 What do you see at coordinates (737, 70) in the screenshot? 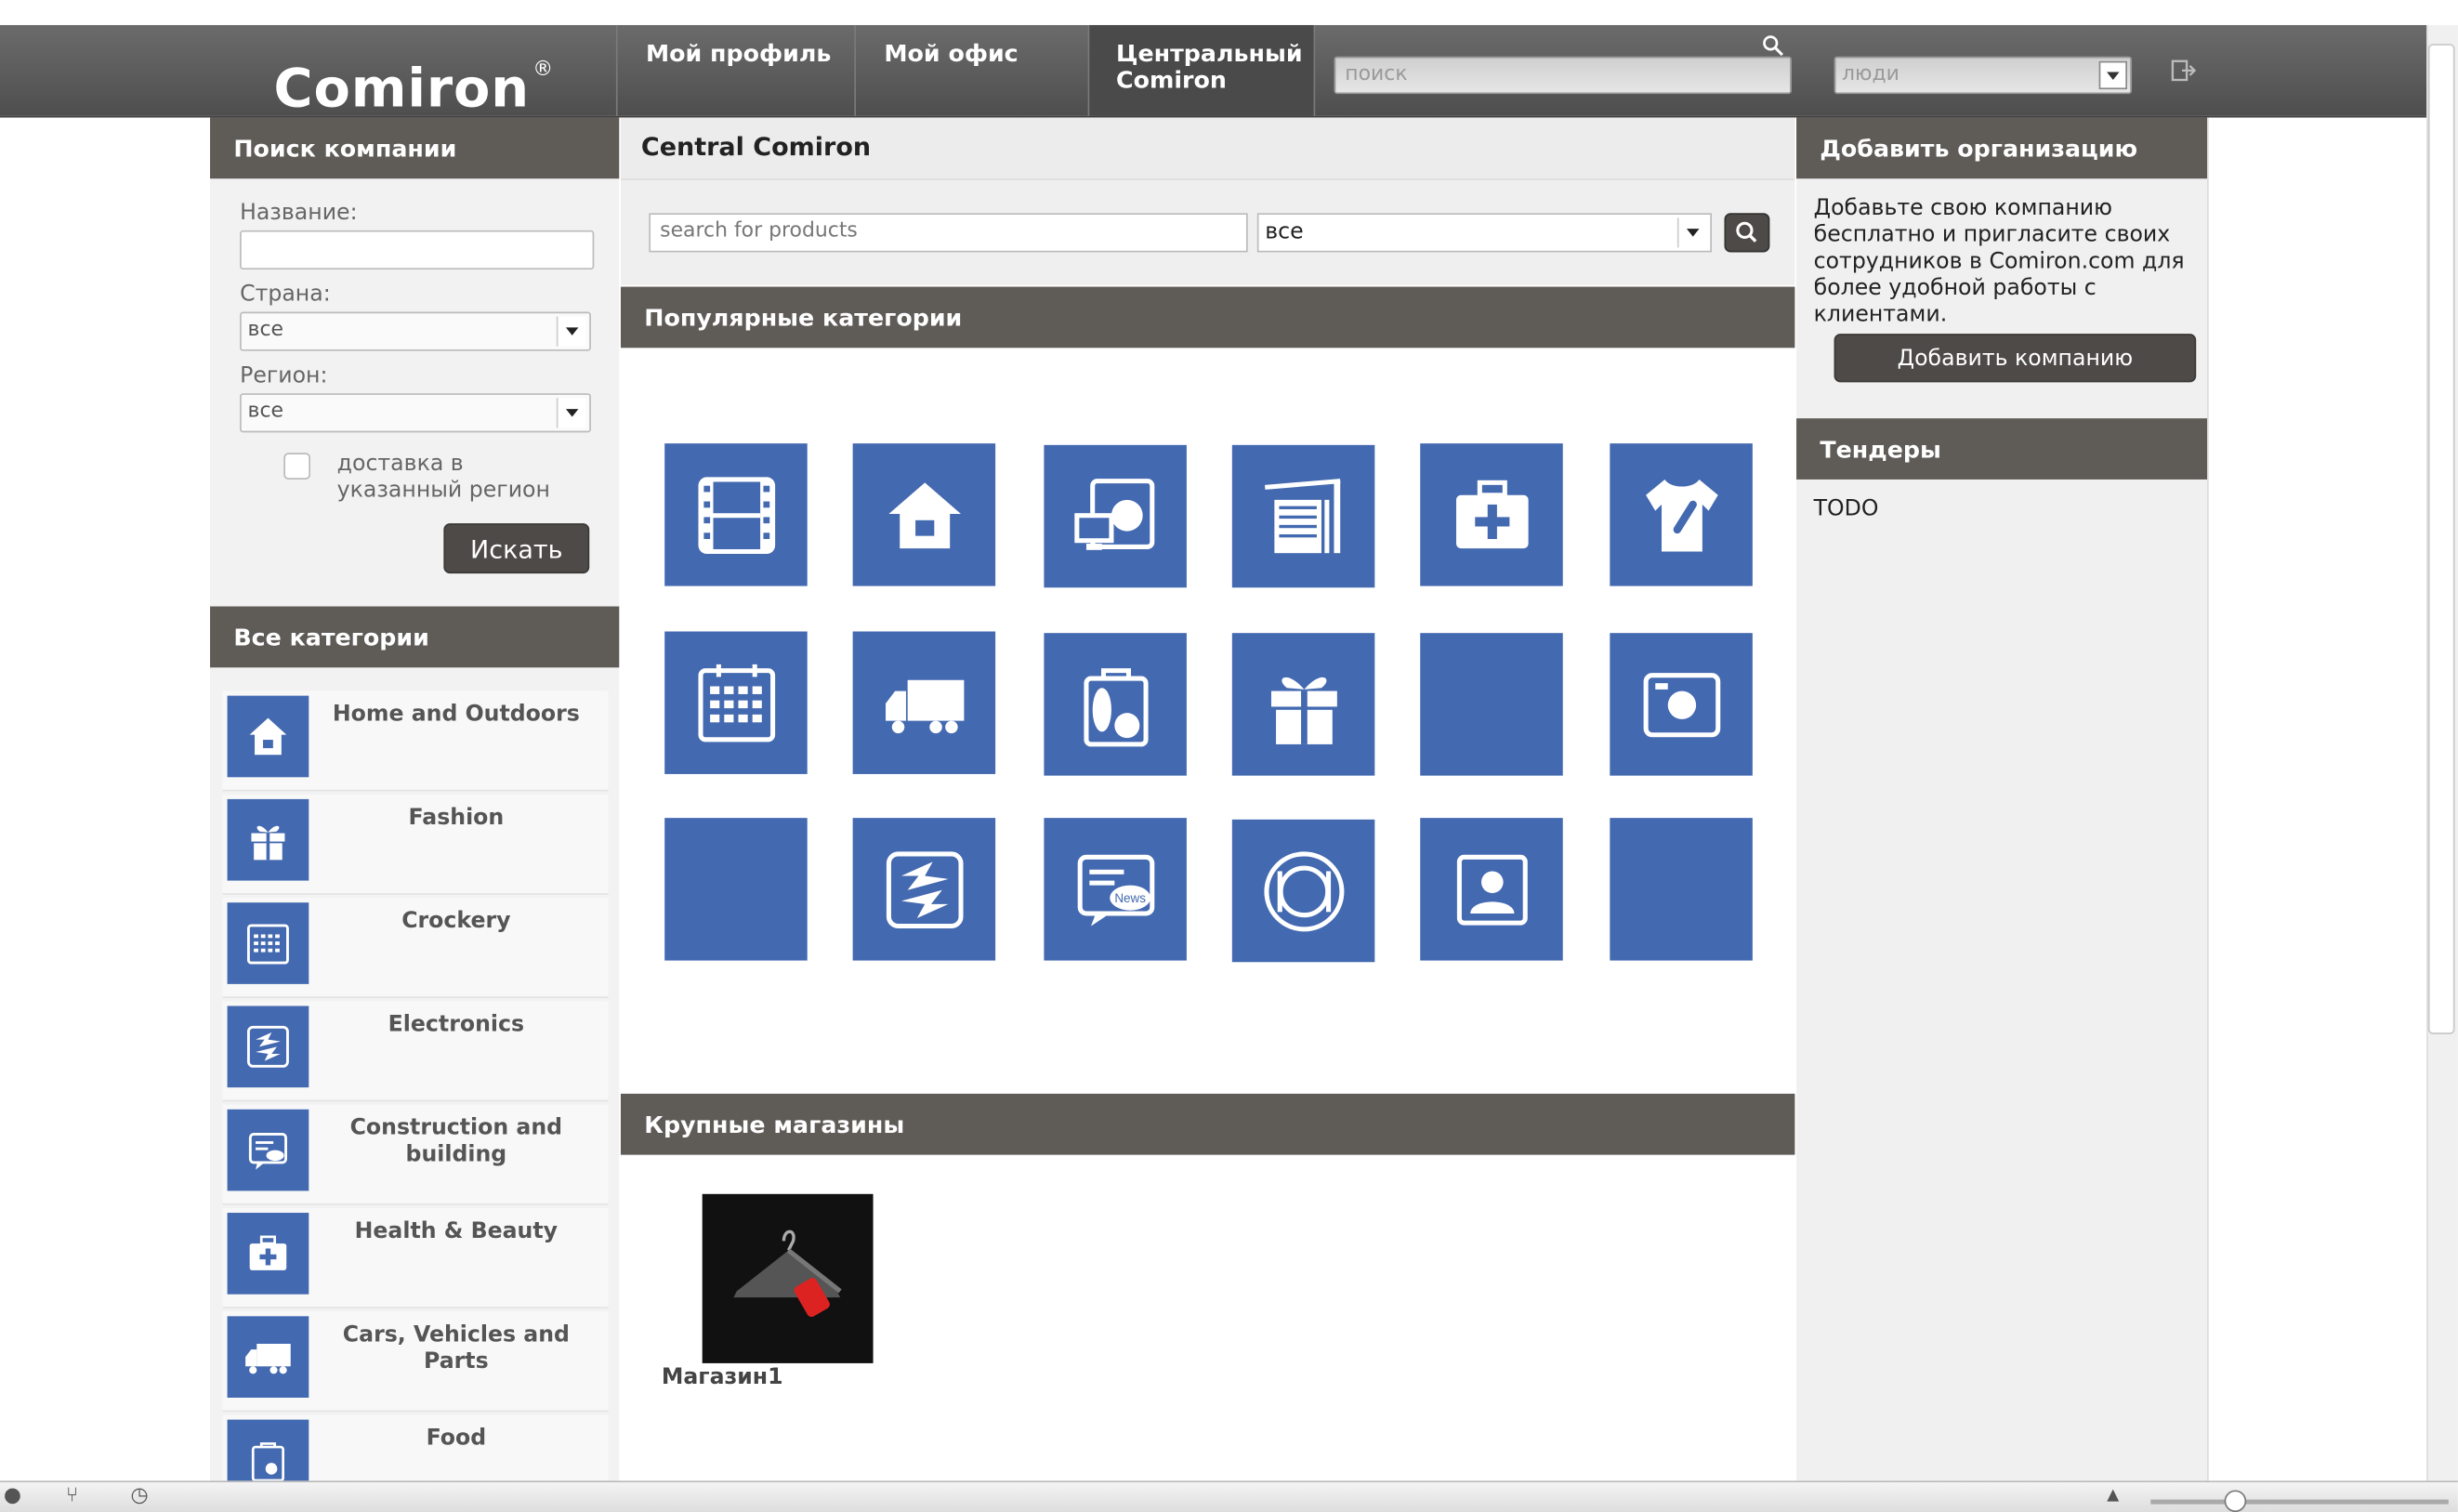
I see `nav-my-profile: Мой профиль` at bounding box center [737, 70].